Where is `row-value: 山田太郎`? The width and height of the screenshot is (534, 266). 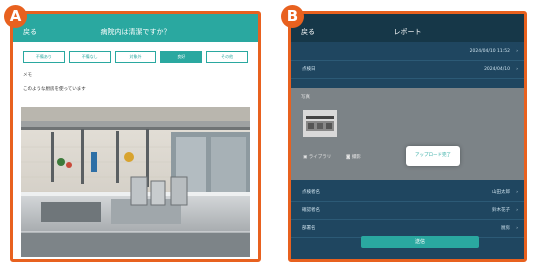
row-value: 山田太郎 is located at coordinates (501, 192).